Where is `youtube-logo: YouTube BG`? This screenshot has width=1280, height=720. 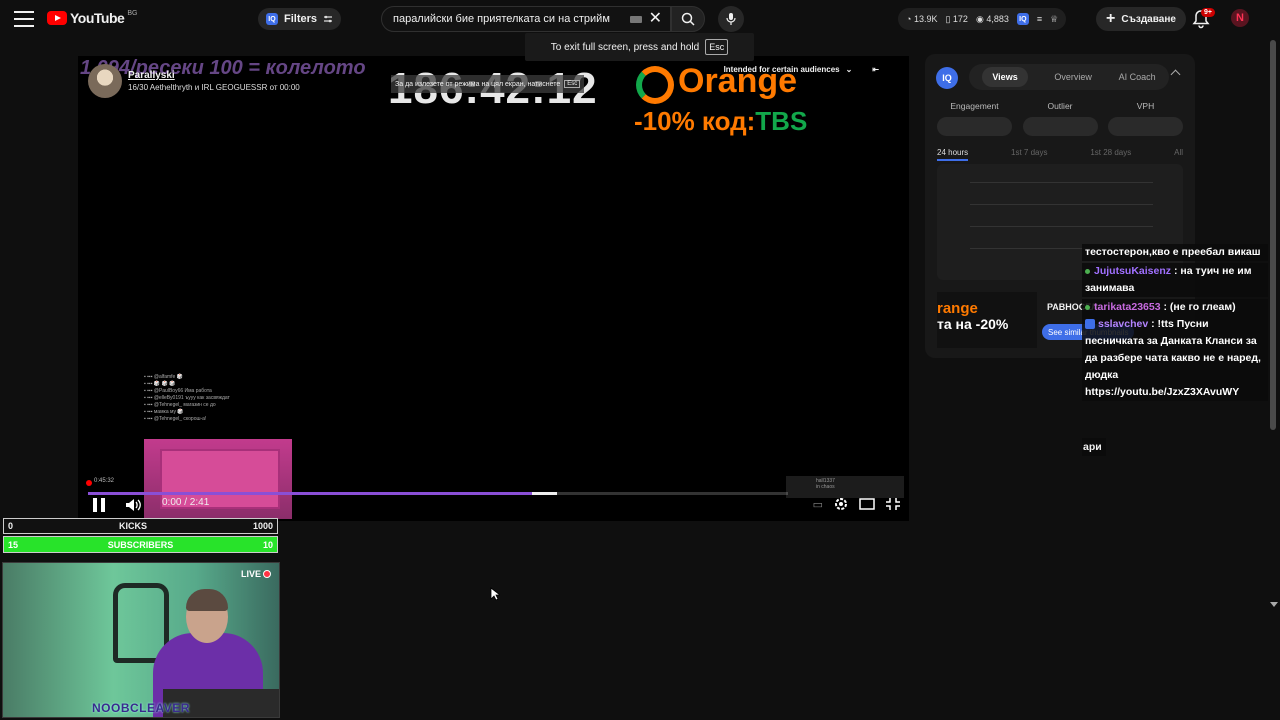
youtube-logo: YouTube BG is located at coordinates (92, 18).